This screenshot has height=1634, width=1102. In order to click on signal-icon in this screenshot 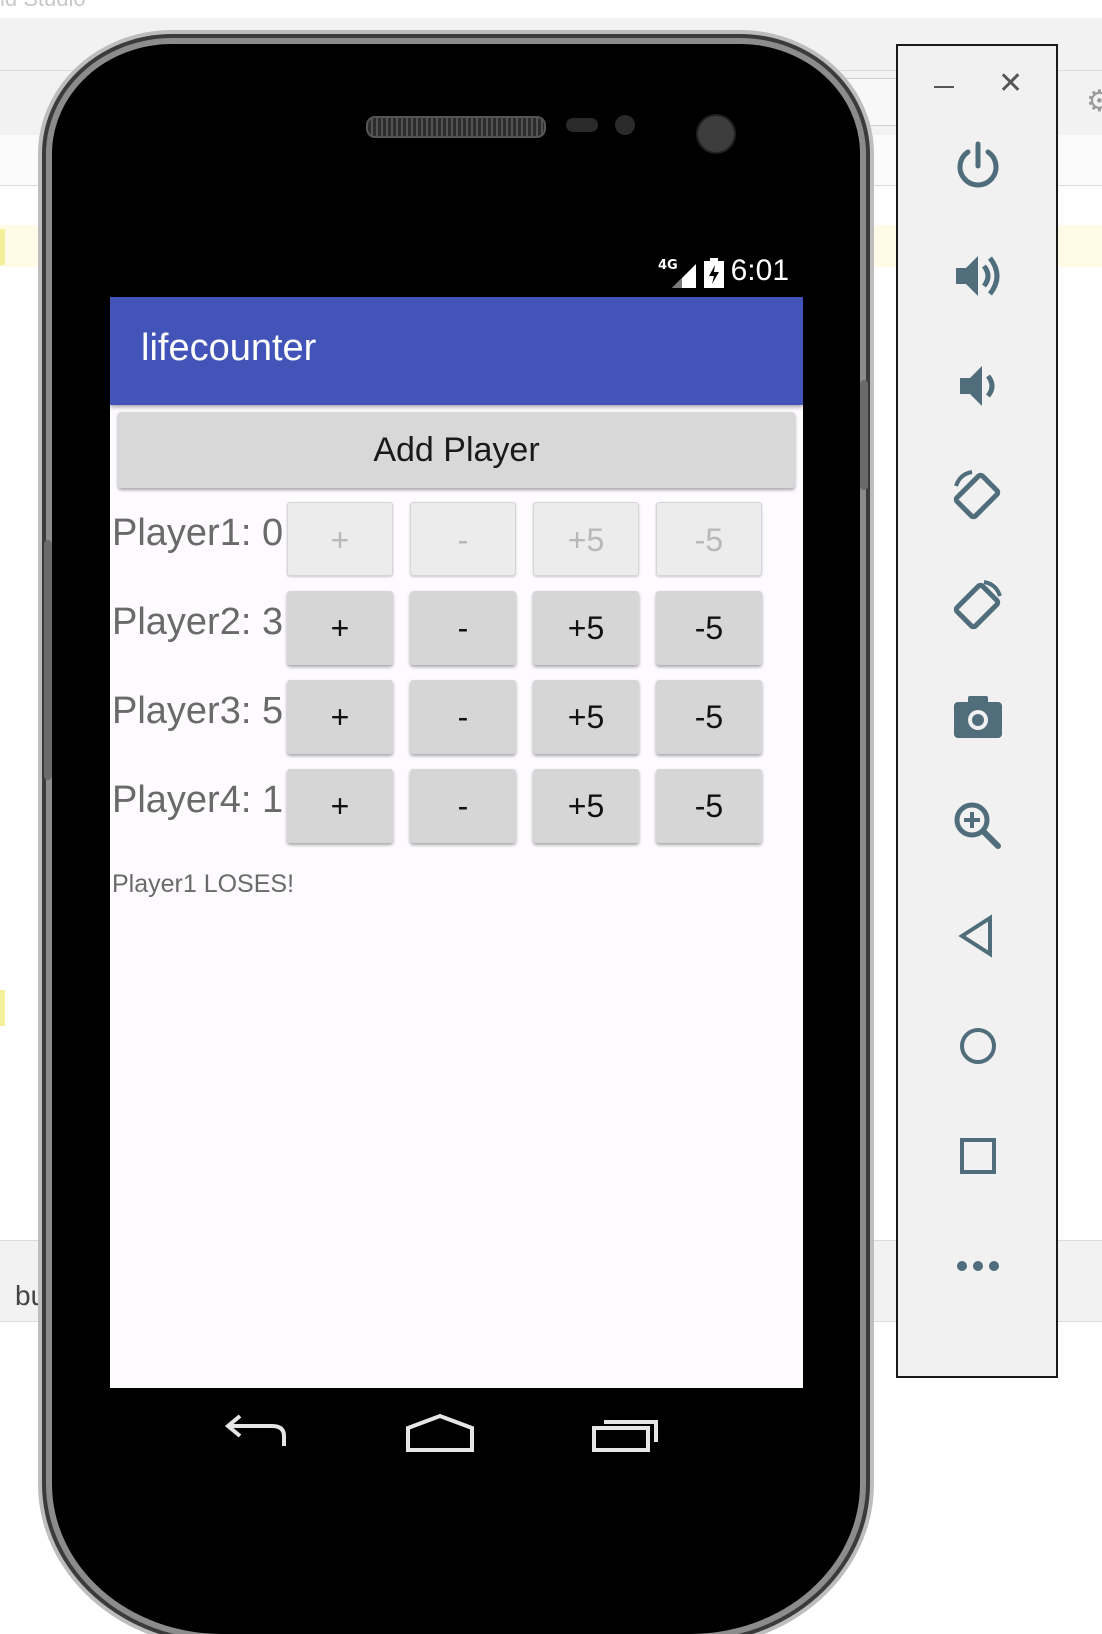, I will do `click(684, 276)`.